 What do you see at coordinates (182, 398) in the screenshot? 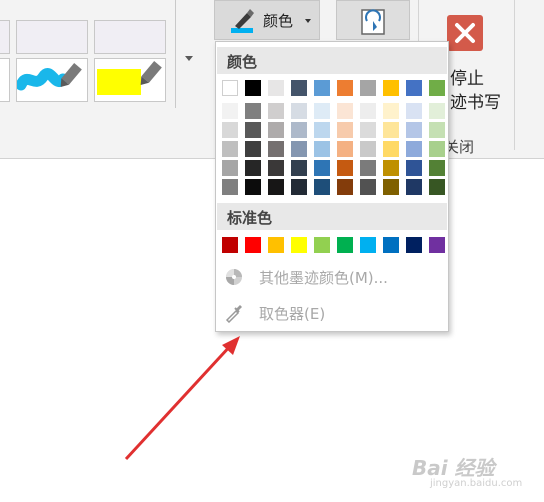
I see `red-arrow-annotation` at bounding box center [182, 398].